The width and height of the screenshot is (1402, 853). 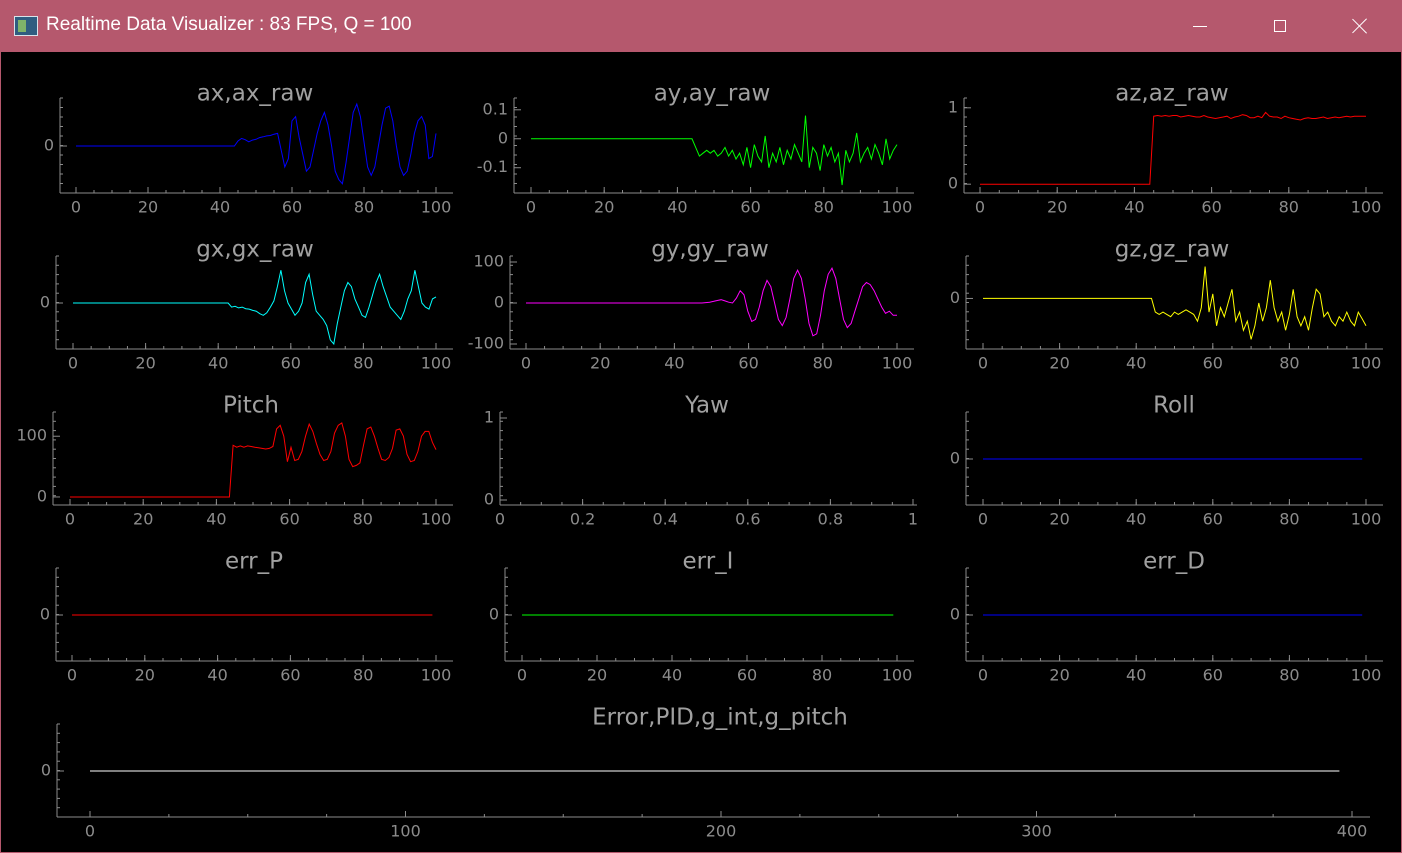 What do you see at coordinates (1036, 831) in the screenshot?
I see `x-tick-label: 300` at bounding box center [1036, 831].